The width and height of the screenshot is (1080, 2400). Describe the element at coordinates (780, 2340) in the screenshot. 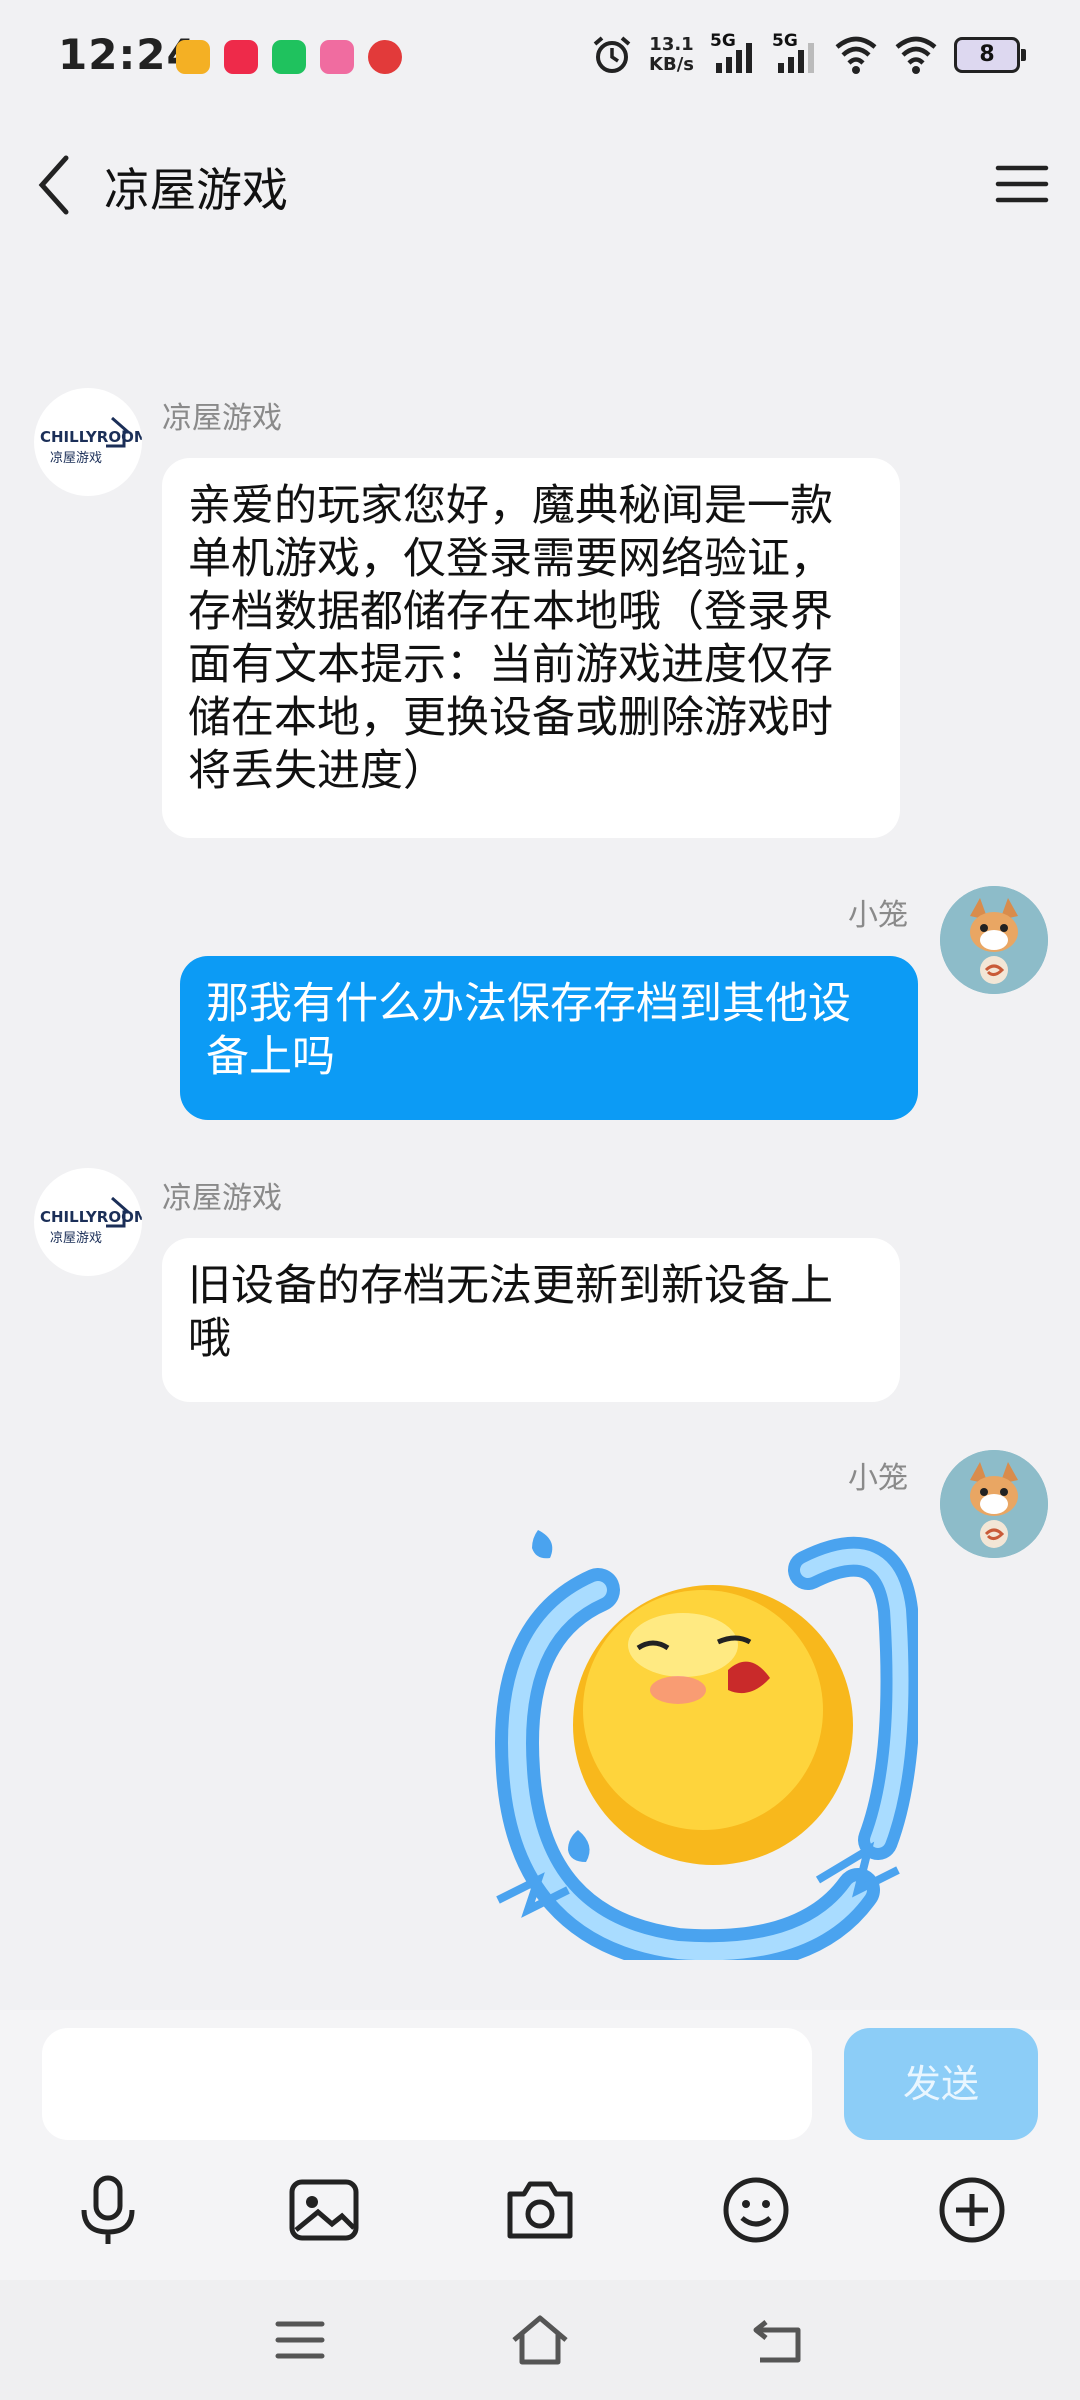

I see `back-nav-icon` at that location.